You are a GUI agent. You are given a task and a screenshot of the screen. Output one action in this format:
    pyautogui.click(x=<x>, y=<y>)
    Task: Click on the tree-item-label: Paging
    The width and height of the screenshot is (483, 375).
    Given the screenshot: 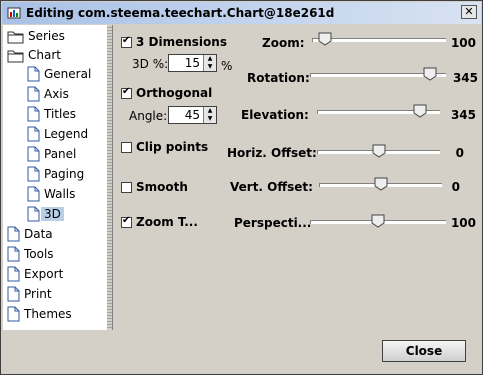 What is the action you would take?
    pyautogui.click(x=64, y=174)
    